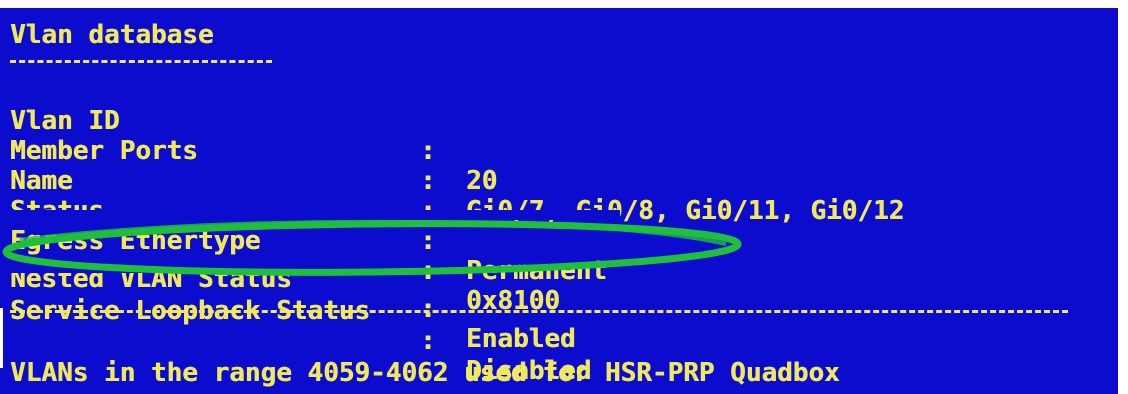 The image size is (1128, 394). Describe the element at coordinates (372, 247) in the screenshot. I see `highlight-oval-annotation` at that location.